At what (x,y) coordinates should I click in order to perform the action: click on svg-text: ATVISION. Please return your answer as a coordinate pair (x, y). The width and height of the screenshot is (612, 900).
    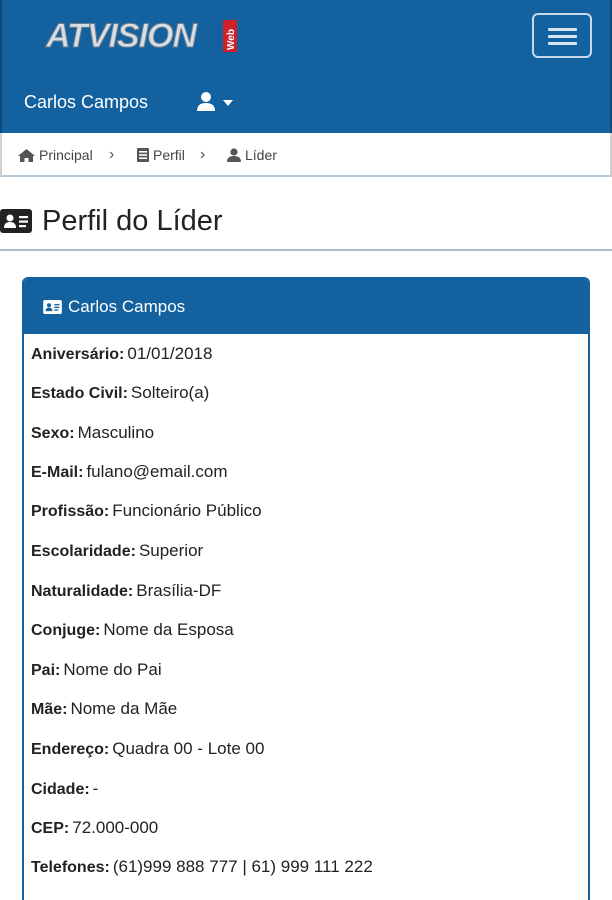
    Looking at the image, I should click on (121, 36).